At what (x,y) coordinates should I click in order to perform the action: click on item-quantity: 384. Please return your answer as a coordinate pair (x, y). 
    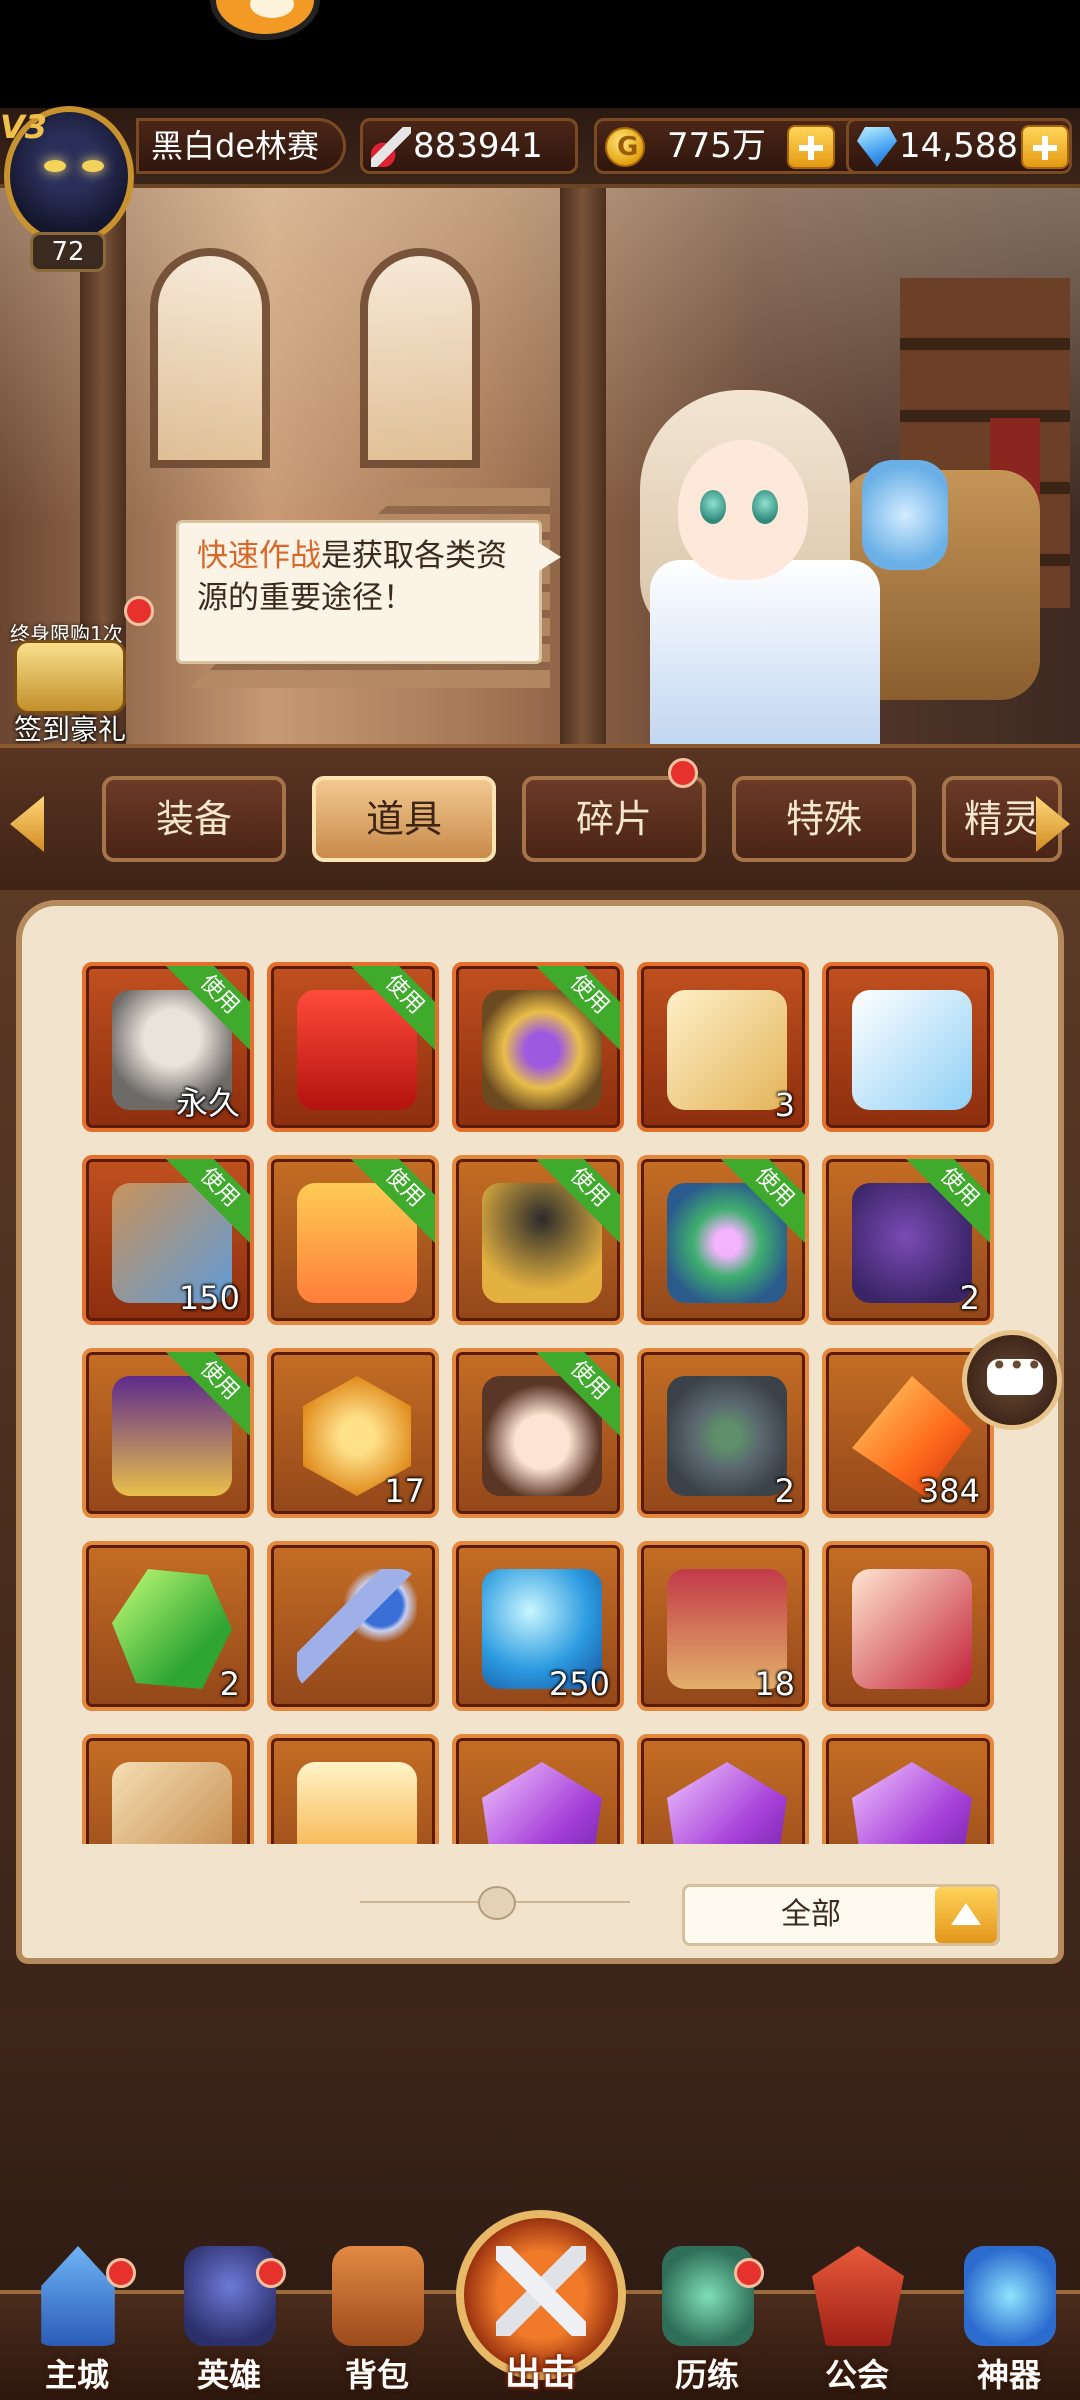
    Looking at the image, I should click on (949, 1491).